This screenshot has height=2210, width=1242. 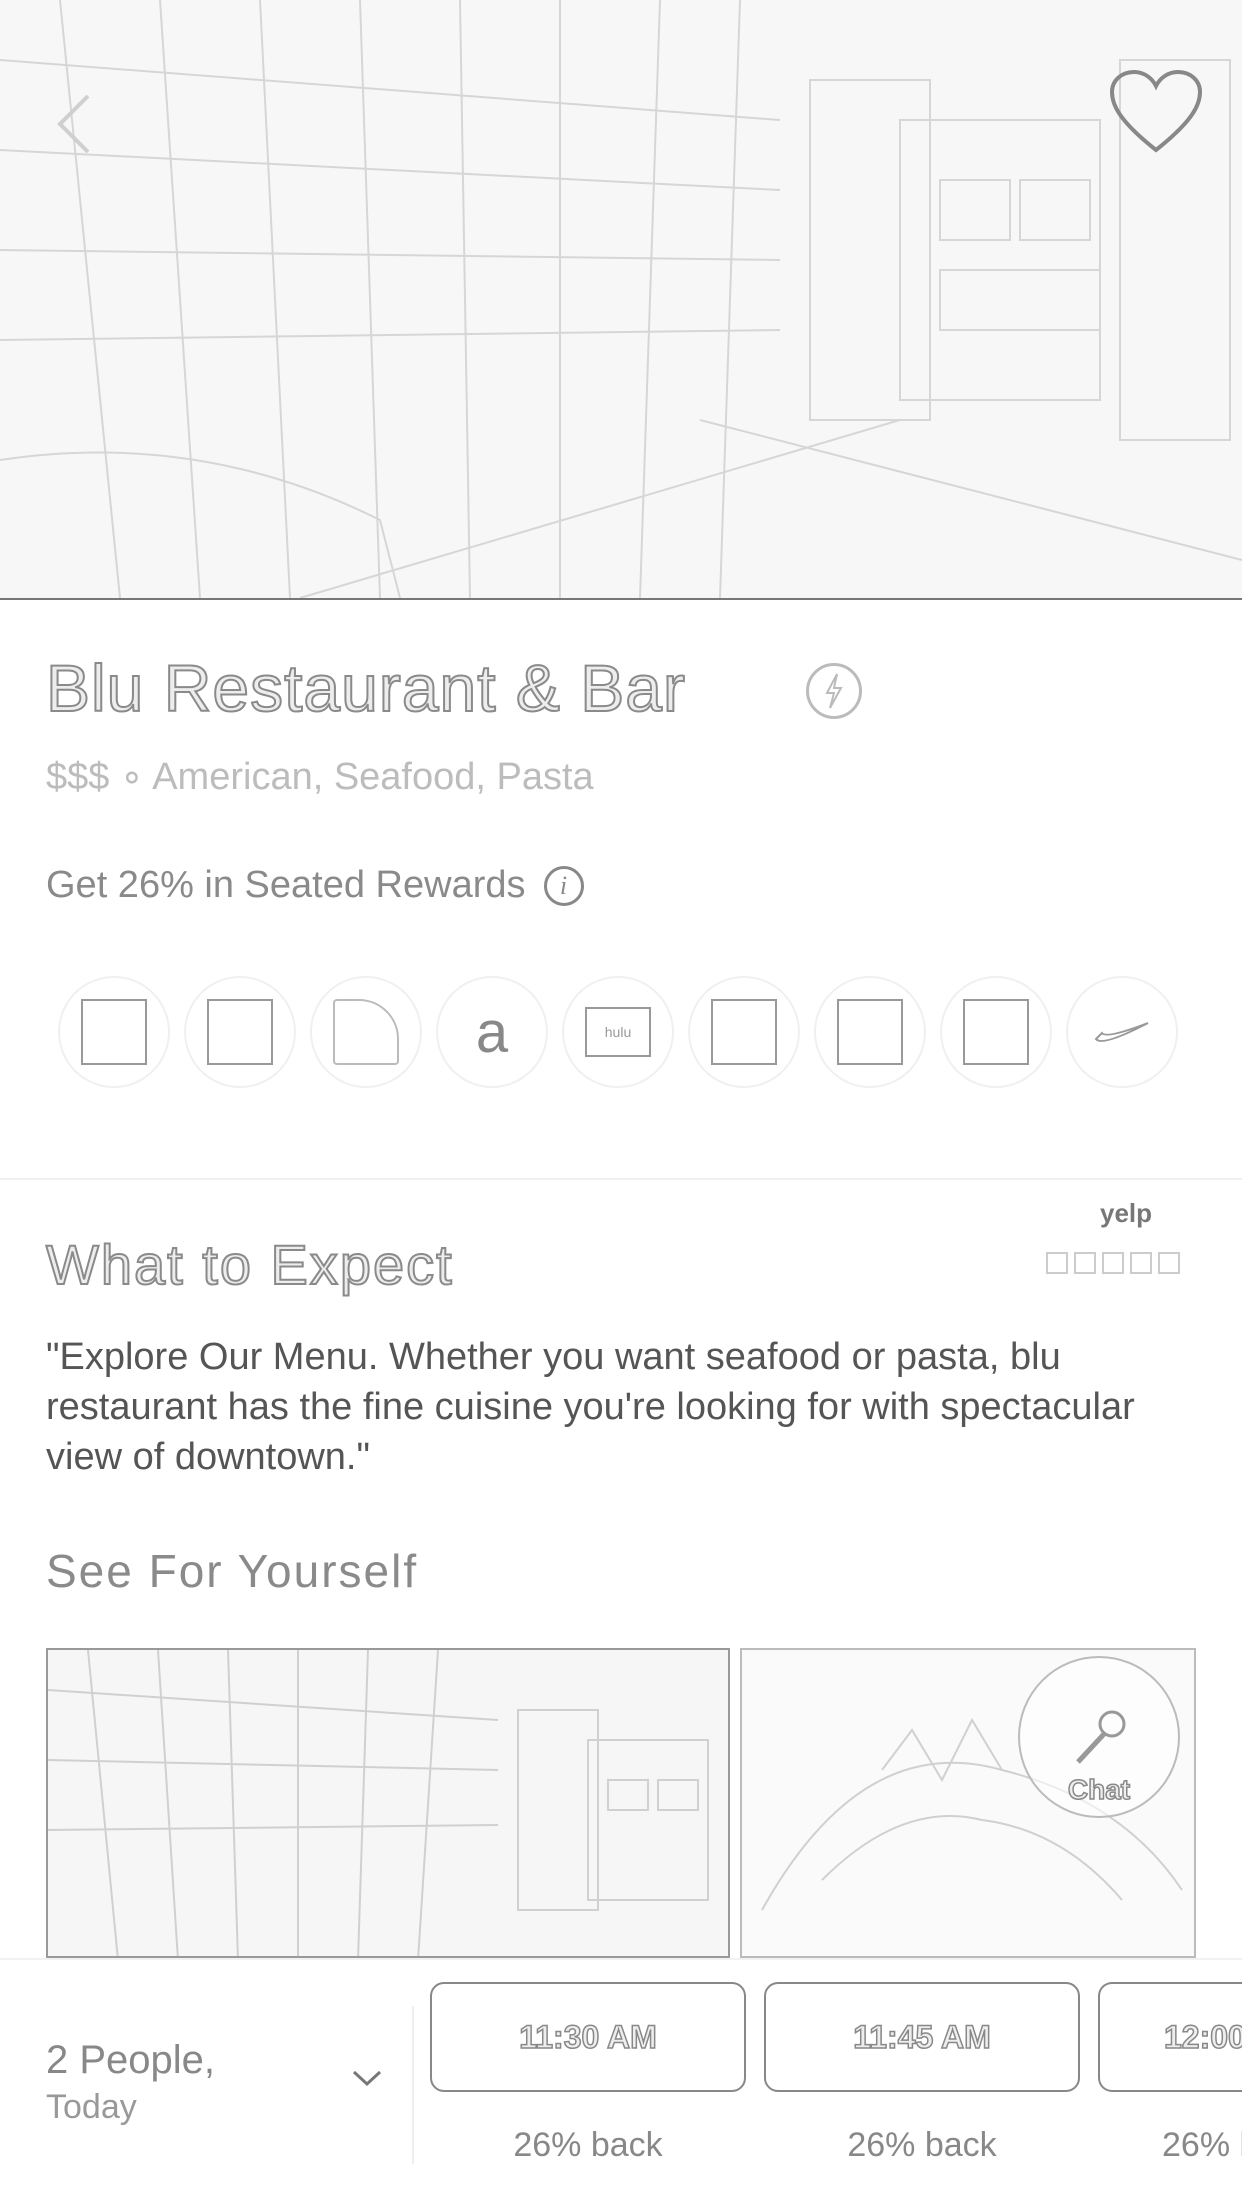 I want to click on rewards-row: Get 26% in Seated Rewards i, so click(x=315, y=885).